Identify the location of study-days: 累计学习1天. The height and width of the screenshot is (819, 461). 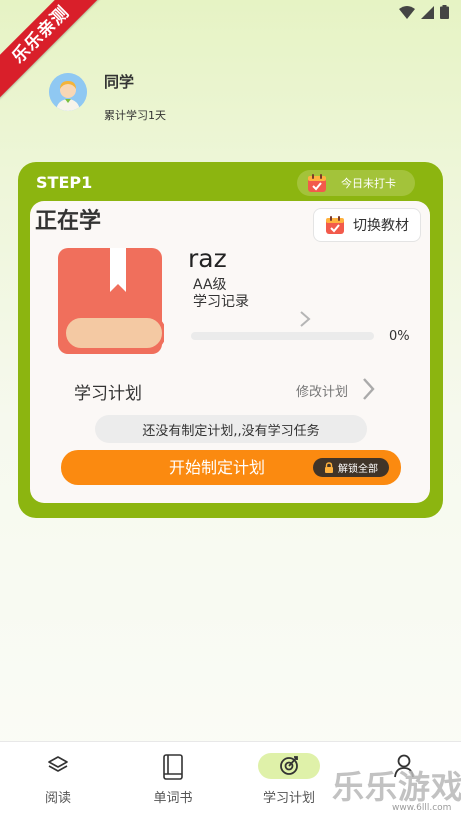
(135, 115).